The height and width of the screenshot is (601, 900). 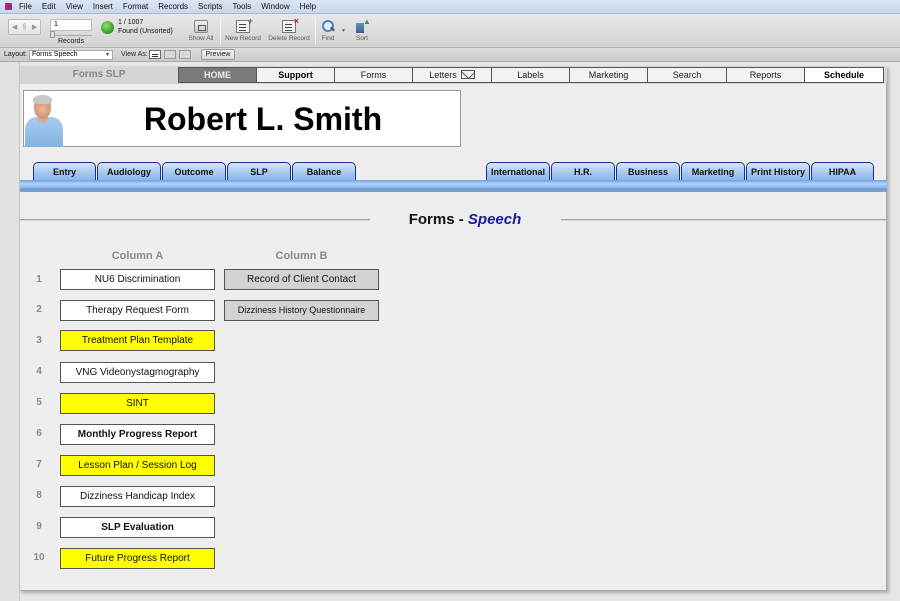 I want to click on delete-record-label: Delete Record, so click(x=289, y=38).